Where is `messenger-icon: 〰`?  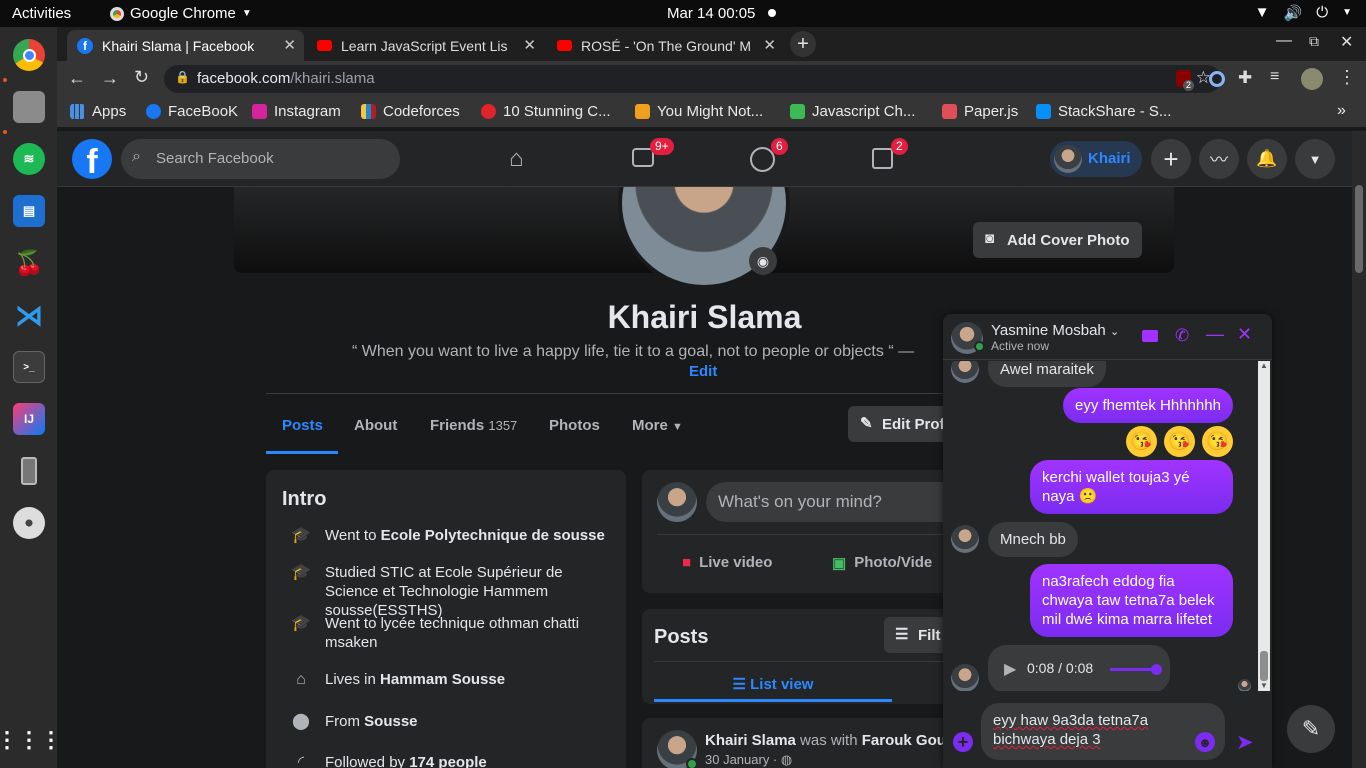
messenger-icon: 〰 is located at coordinates (1219, 159).